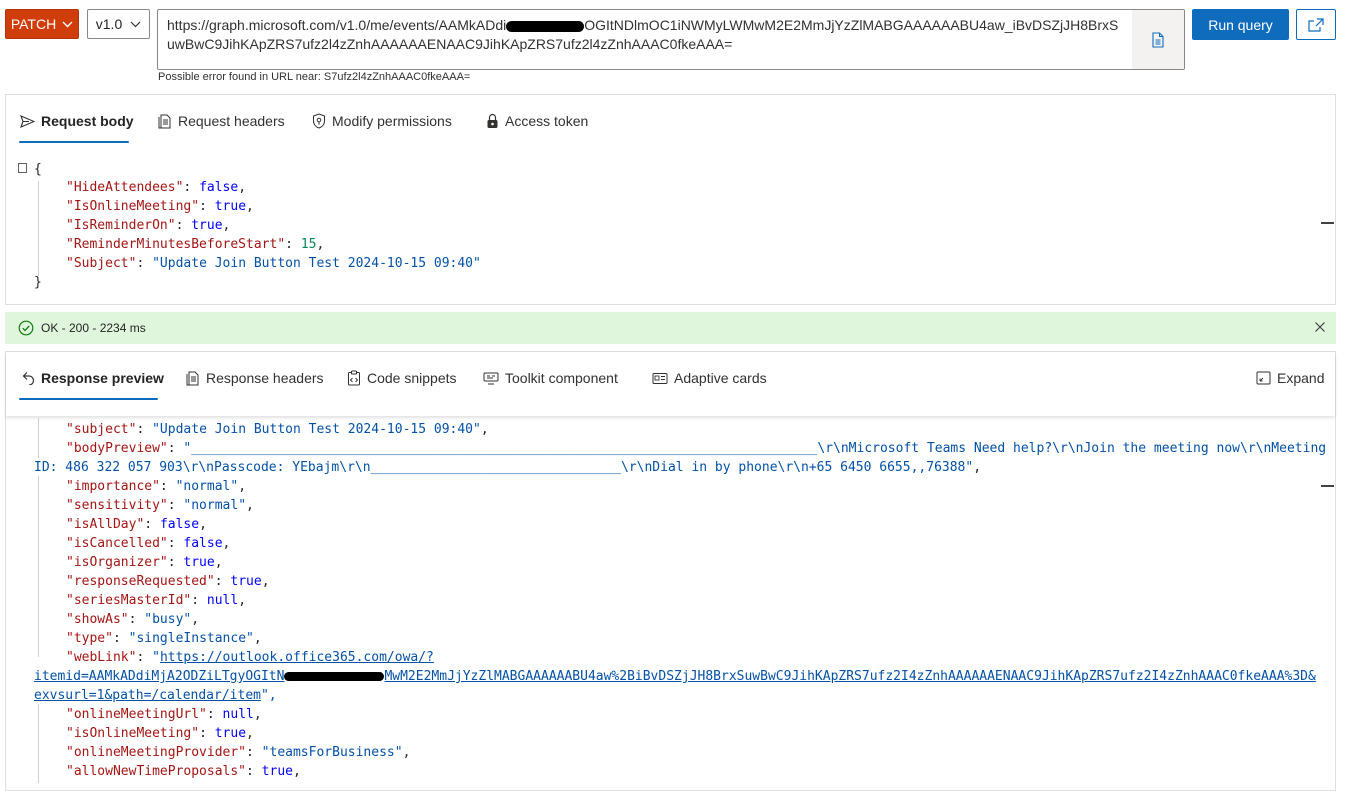 Image resolution: width=1347 pixels, height=791 pixels. I want to click on tab-request-headers: Request headers, so click(221, 121).